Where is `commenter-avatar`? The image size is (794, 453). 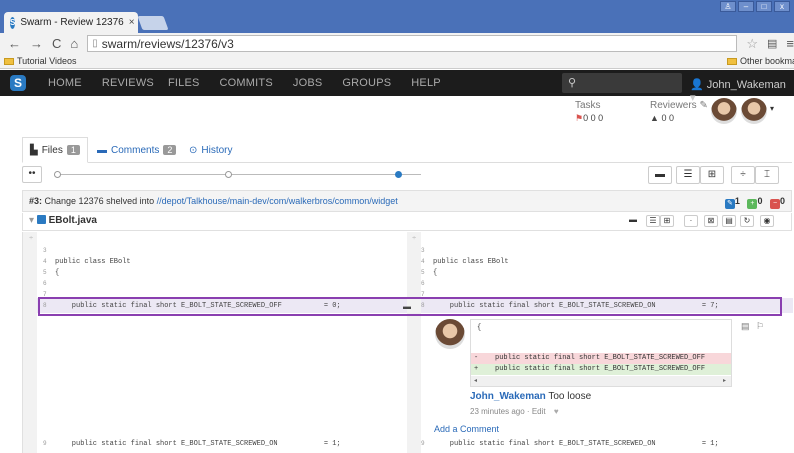 commenter-avatar is located at coordinates (450, 334).